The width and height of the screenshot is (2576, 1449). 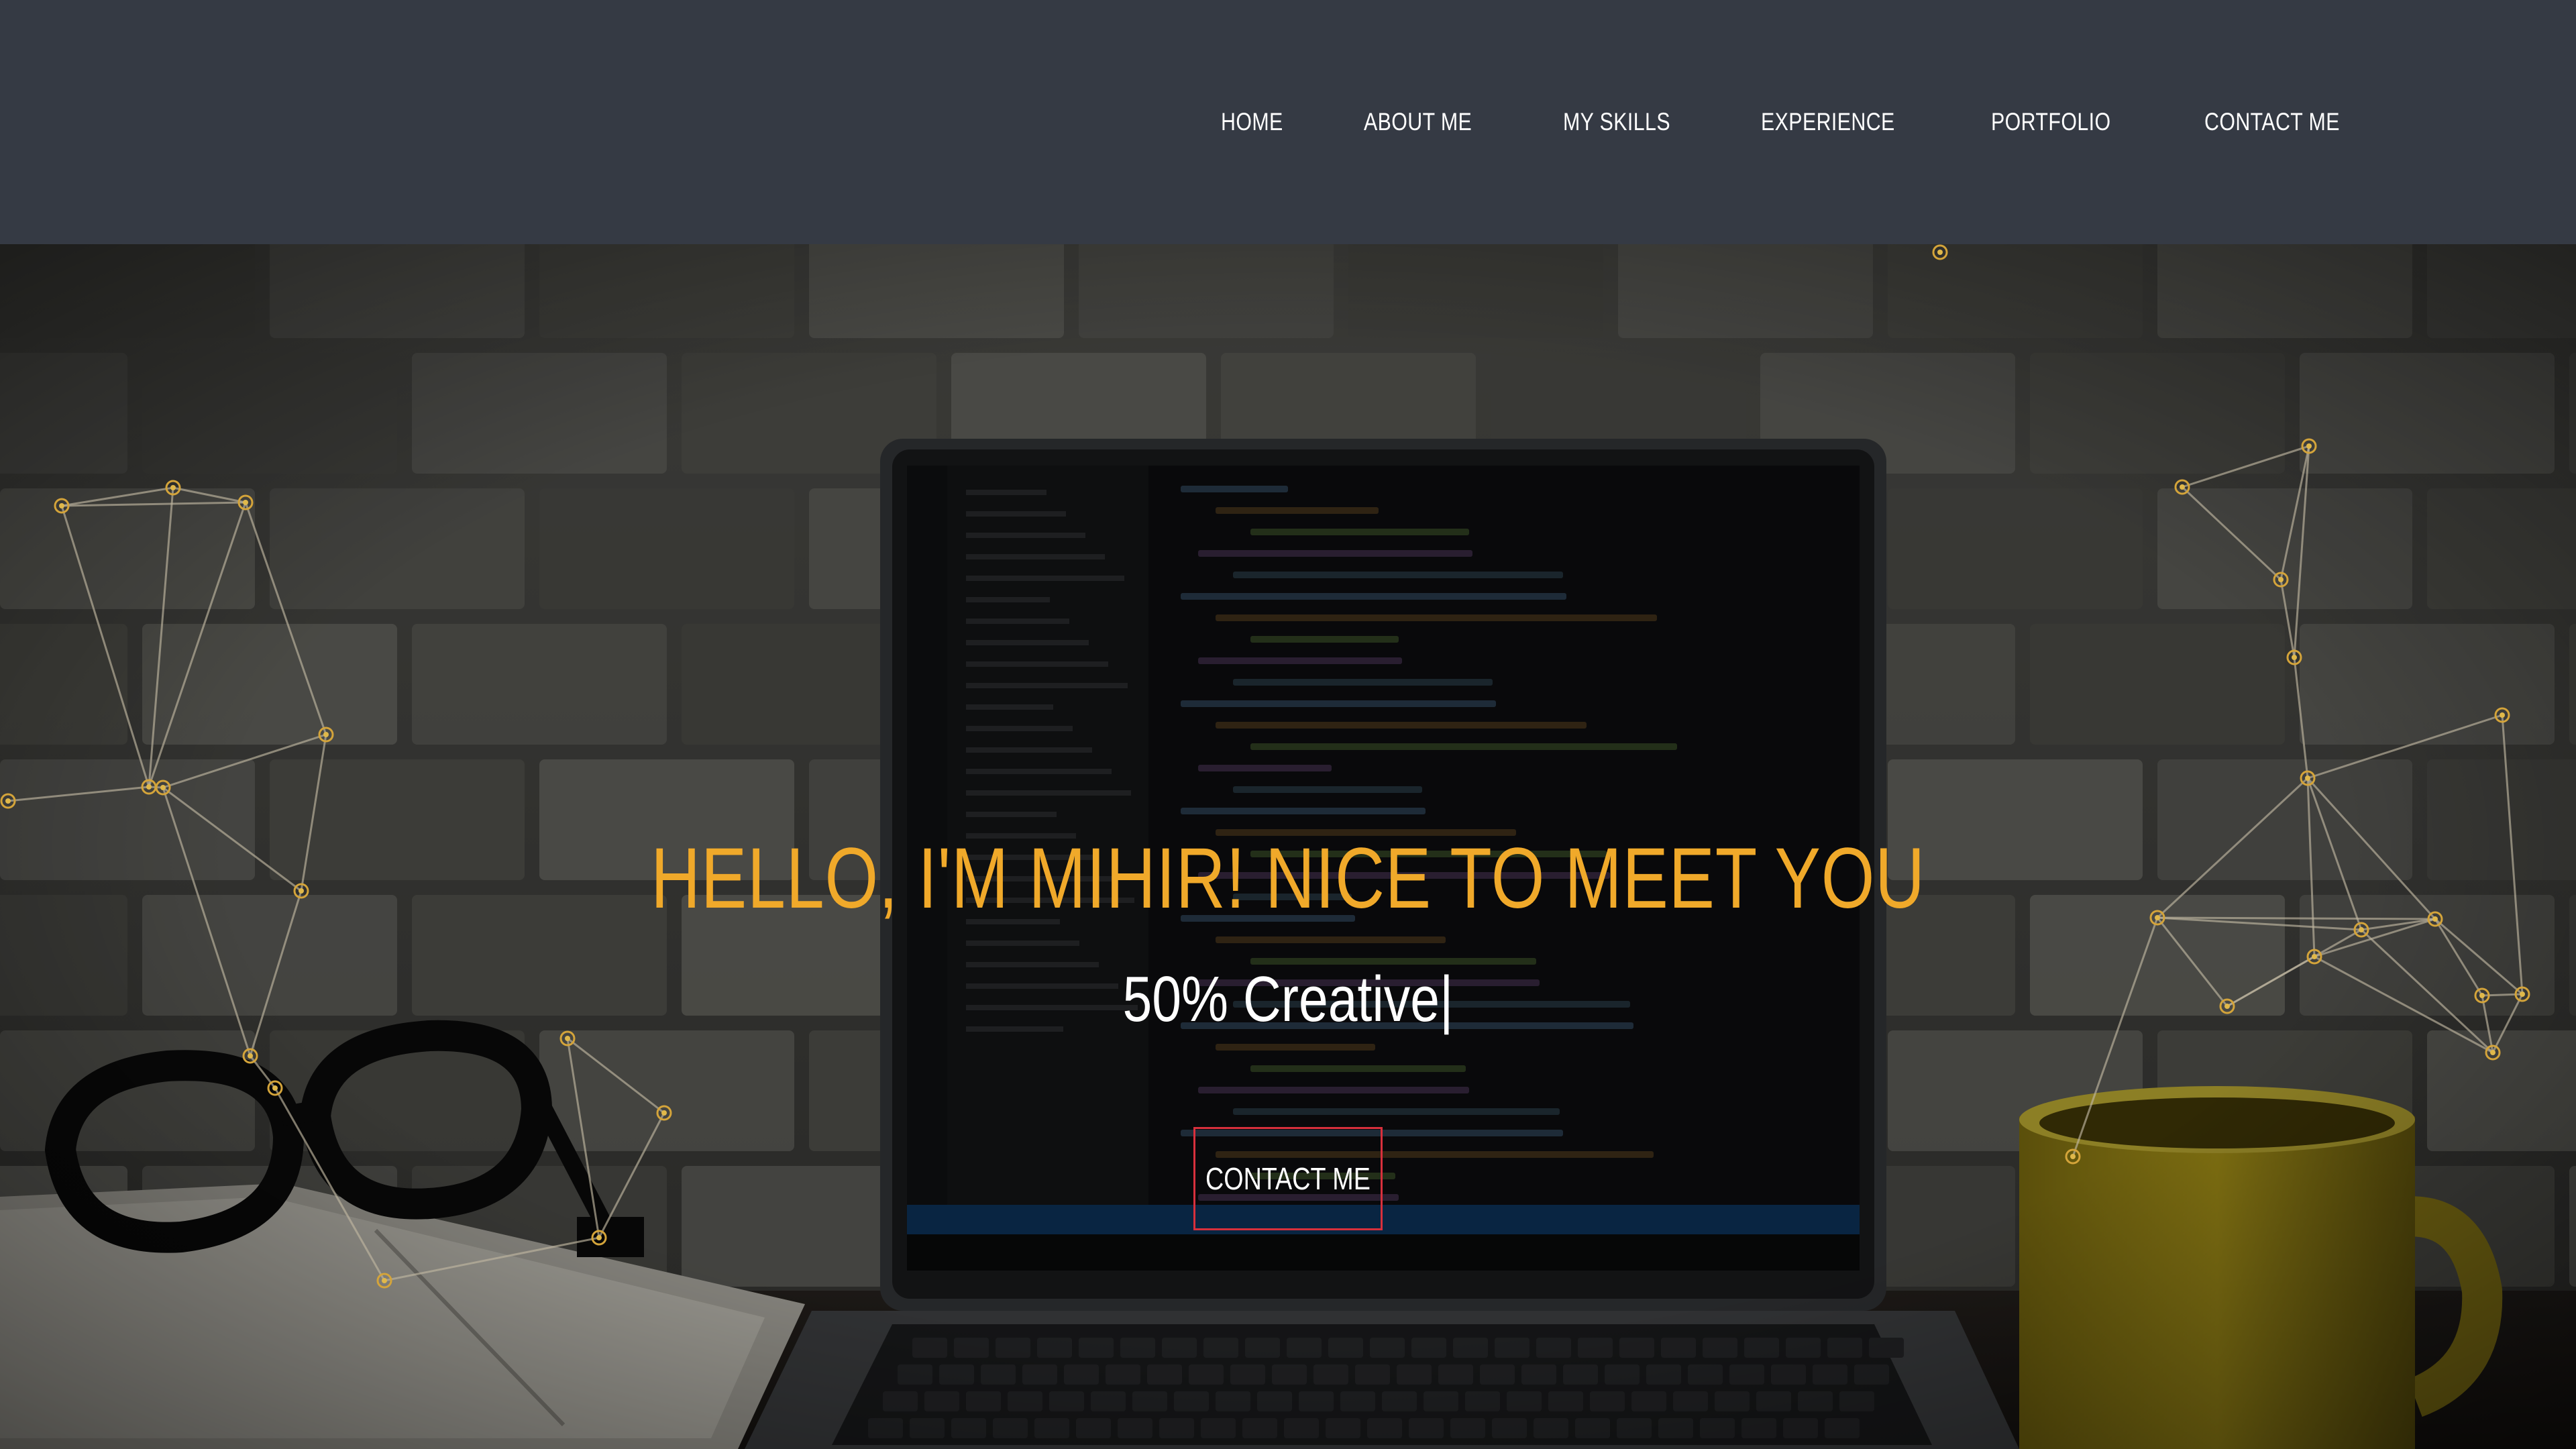 I want to click on typing-cursor: |, so click(x=1447, y=999).